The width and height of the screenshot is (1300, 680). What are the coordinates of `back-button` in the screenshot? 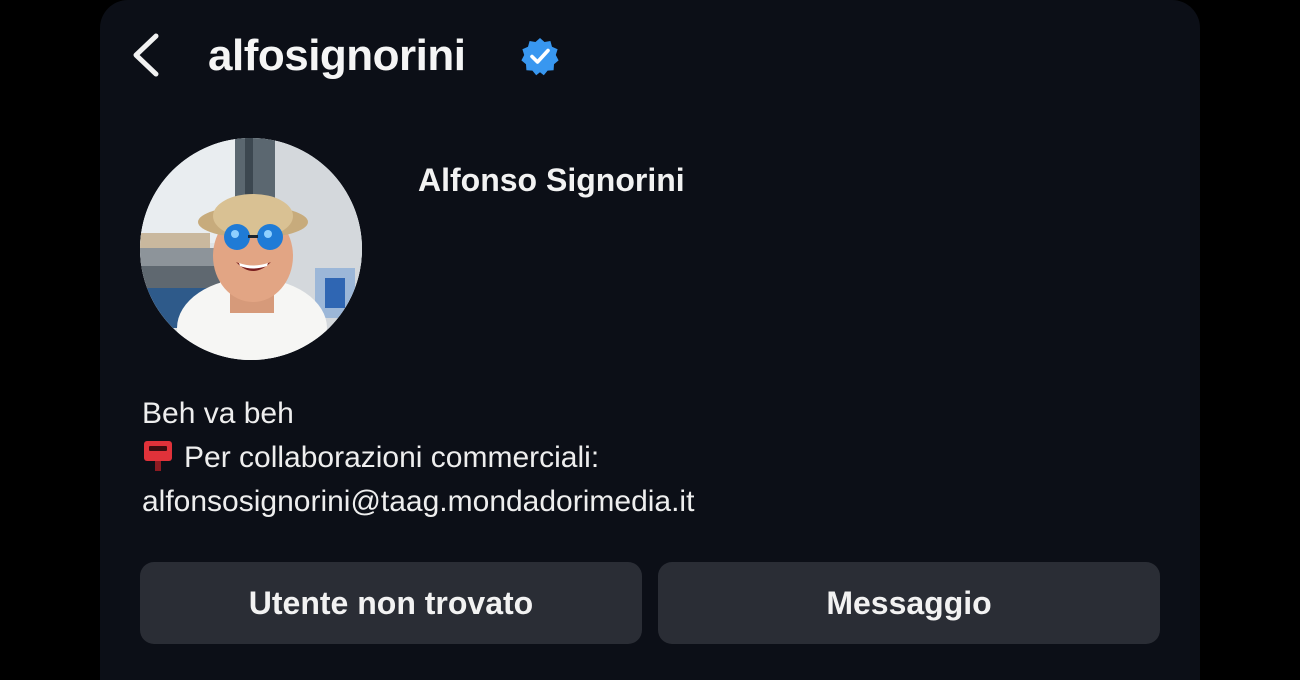 It's located at (148, 55).